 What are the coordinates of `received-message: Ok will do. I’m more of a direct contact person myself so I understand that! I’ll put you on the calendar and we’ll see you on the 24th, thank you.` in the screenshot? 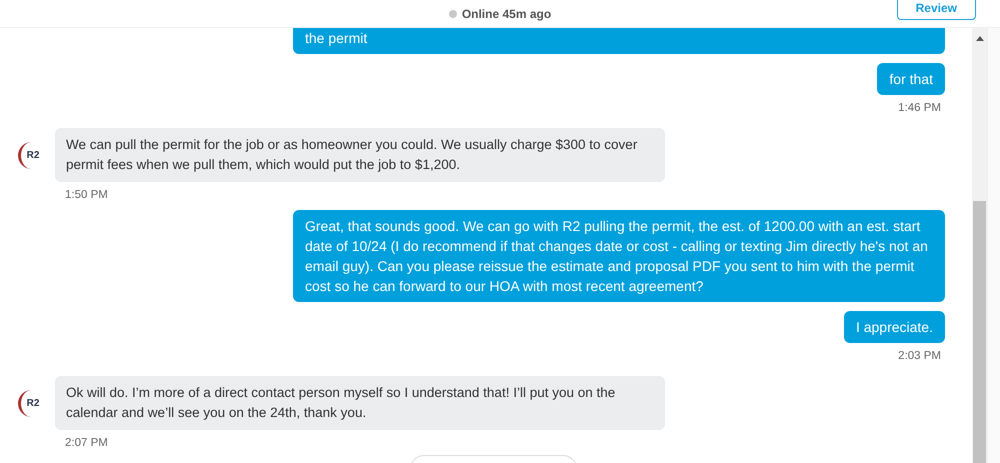 It's located at (360, 403).